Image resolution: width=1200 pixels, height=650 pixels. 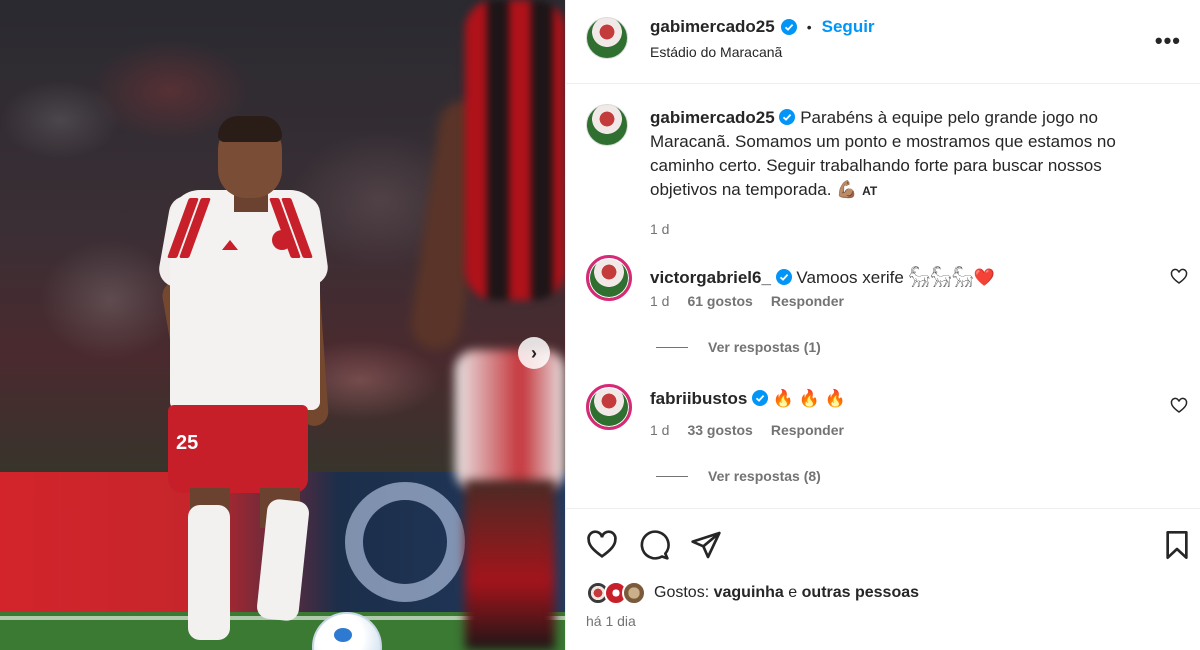 I want to click on comment-icon, so click(x=654, y=545).